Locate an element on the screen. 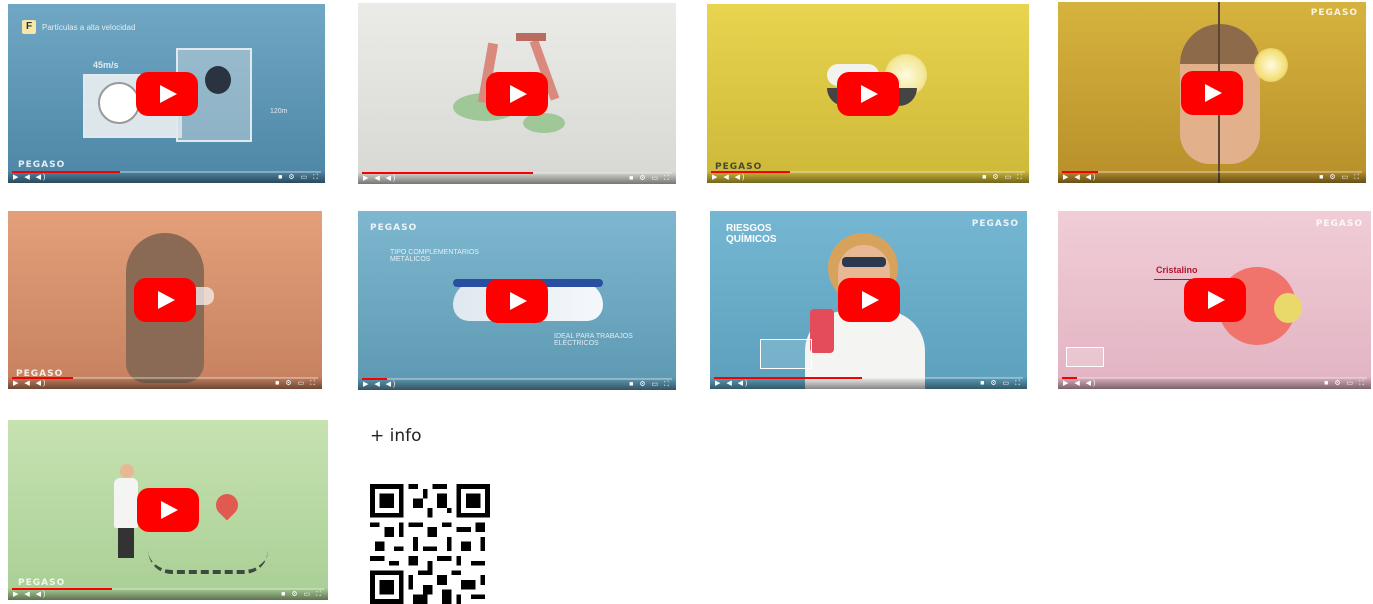 The height and width of the screenshot is (604, 1373). more-info-link: + info is located at coordinates (396, 436).